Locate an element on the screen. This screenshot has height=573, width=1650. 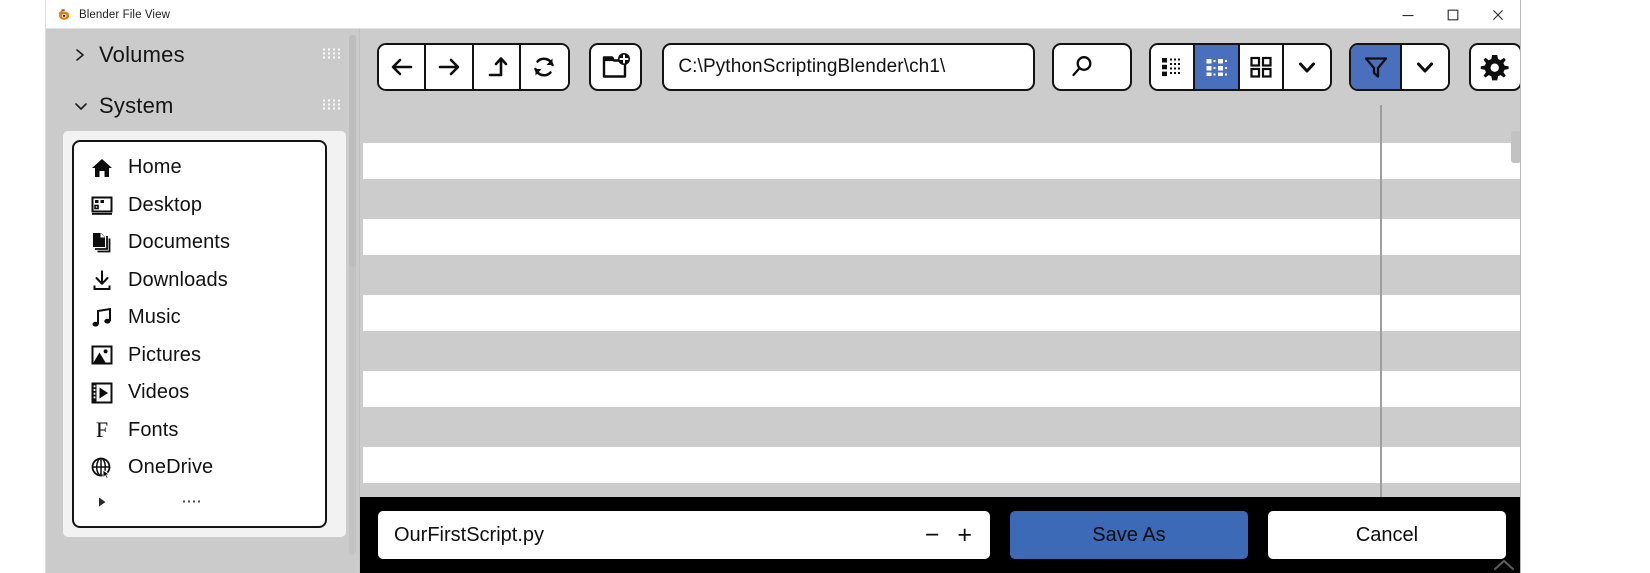
path-input-value: C:\PythonScriptingBlender\ch1\ is located at coordinates (812, 66).